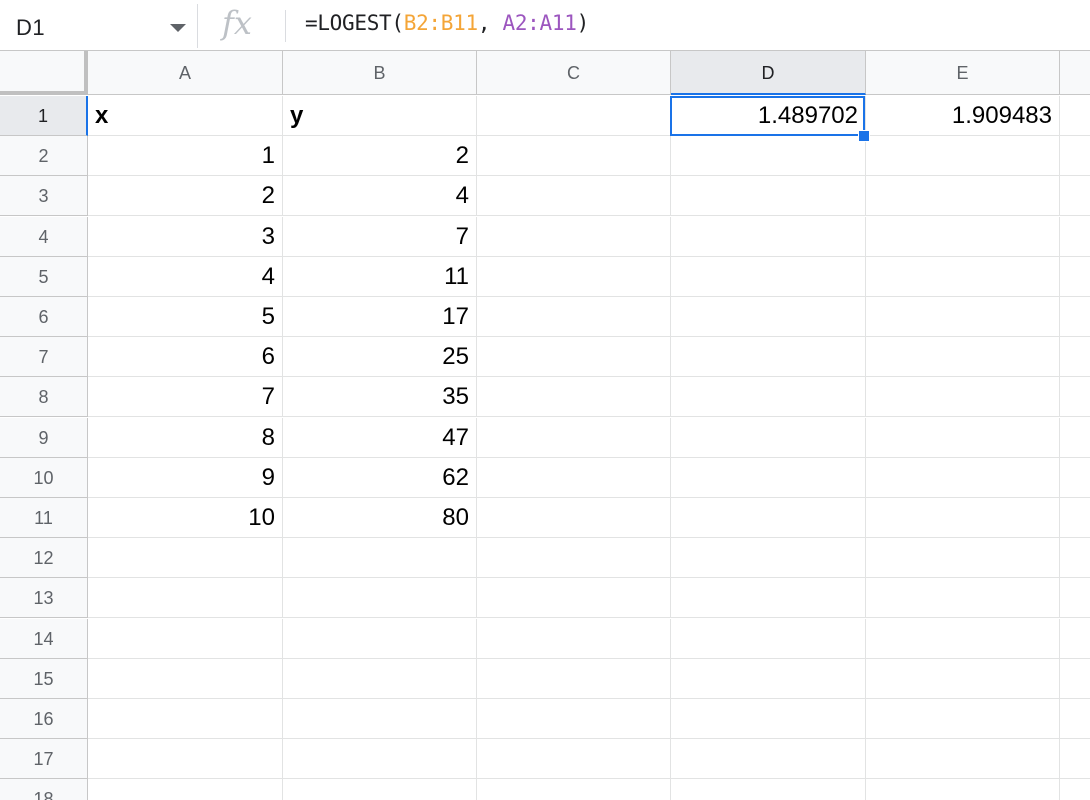 The height and width of the screenshot is (800, 1090). Describe the element at coordinates (44, 357) in the screenshot. I see `row-header-7: 7` at that location.